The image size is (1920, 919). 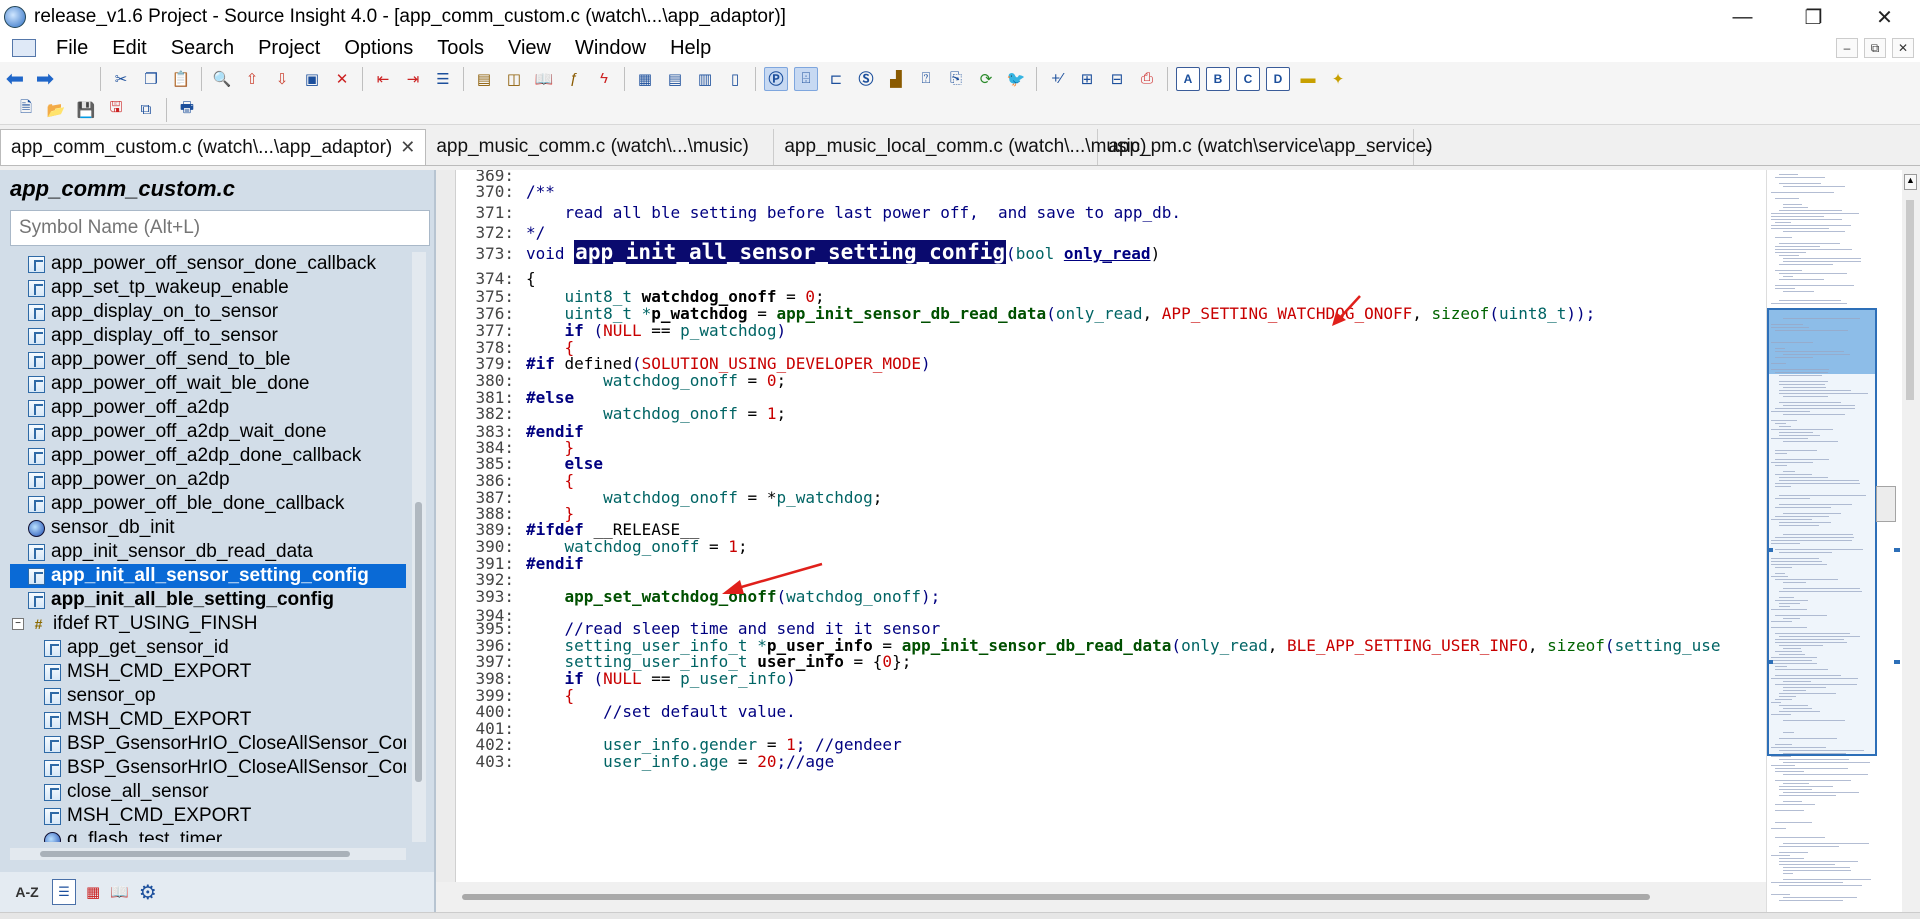 What do you see at coordinates (208, 528) in the screenshot?
I see `symbol-list-item: sensor_db_init` at bounding box center [208, 528].